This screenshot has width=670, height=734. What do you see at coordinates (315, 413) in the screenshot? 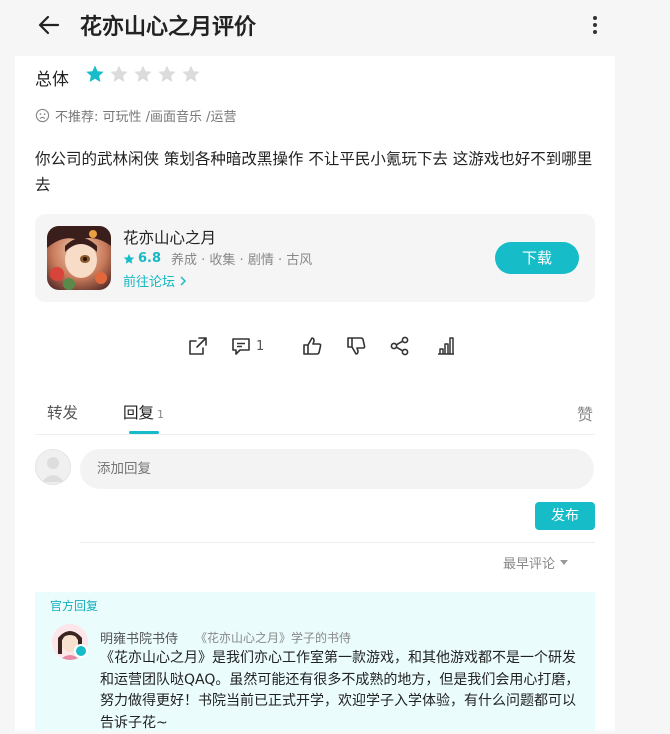
I see `tab-bar: 转发 回复 1 赞` at bounding box center [315, 413].